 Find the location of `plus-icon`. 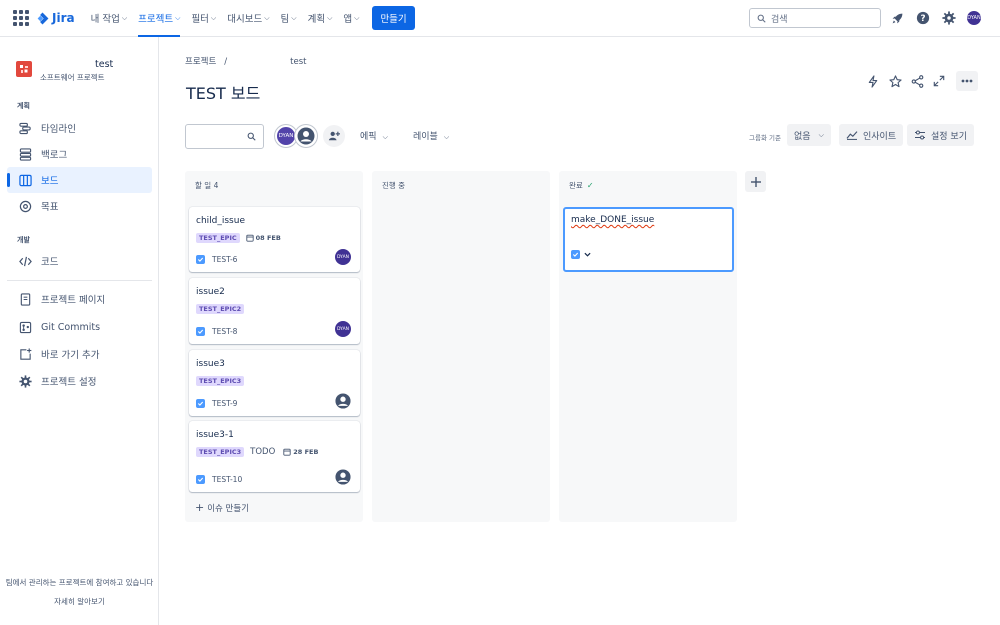

plus-icon is located at coordinates (755, 181).